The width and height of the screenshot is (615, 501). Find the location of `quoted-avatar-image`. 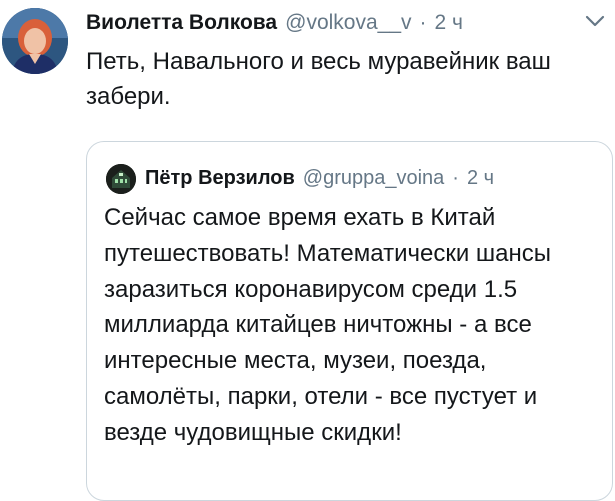

quoted-avatar-image is located at coordinates (121, 179).